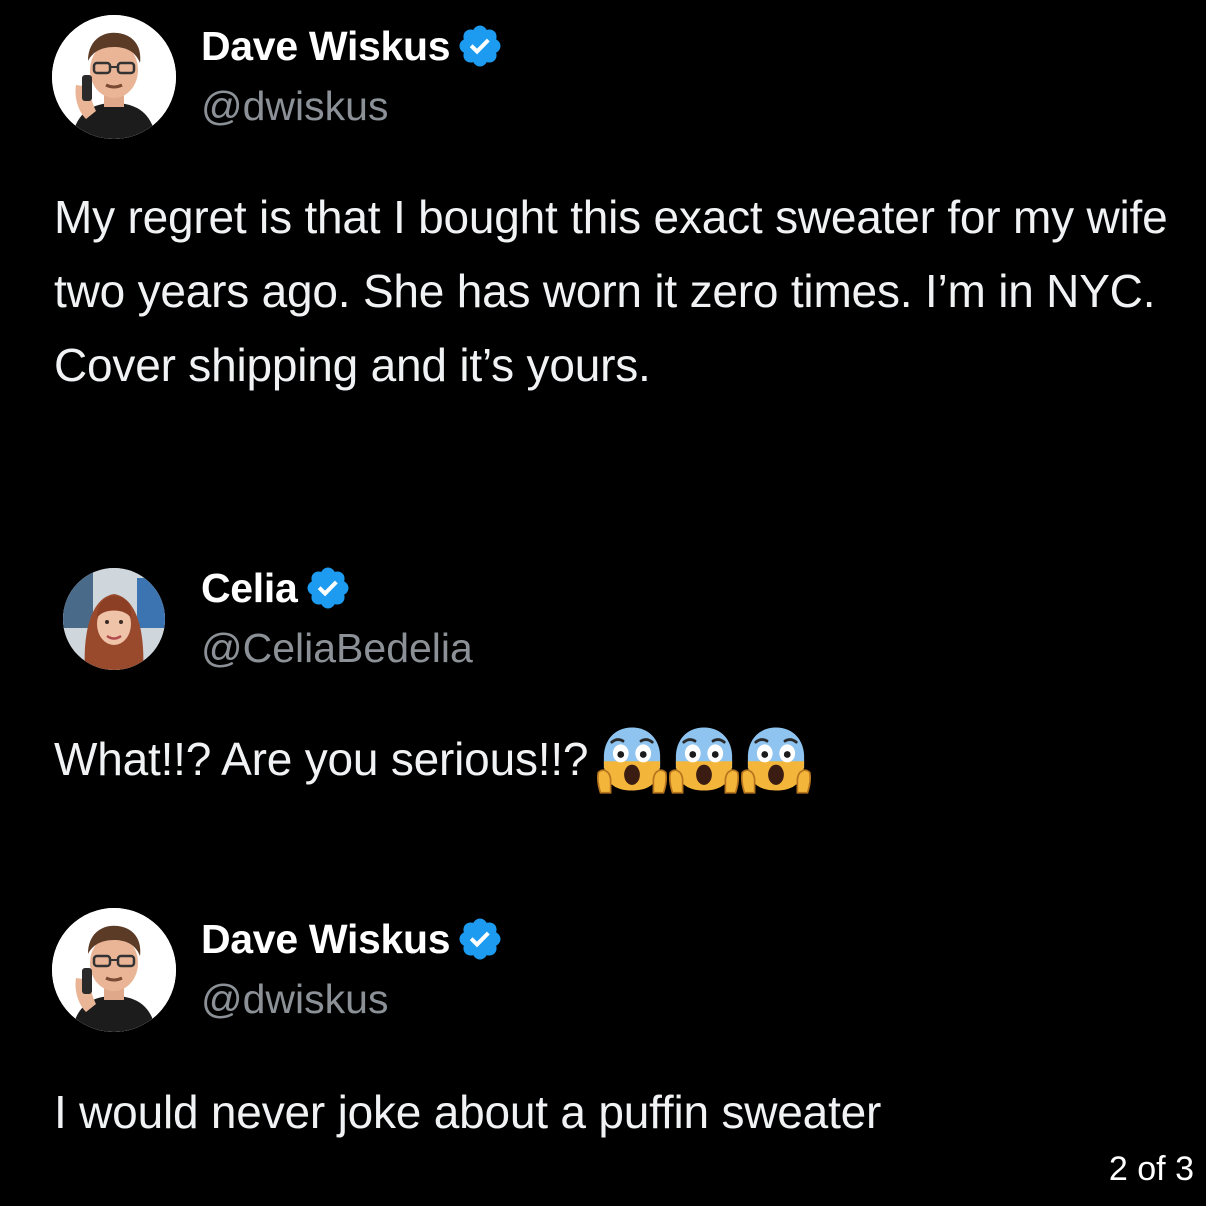 This screenshot has height=1206, width=1206. Describe the element at coordinates (1151, 1169) in the screenshot. I see `page-indicator: 2 of 3` at that location.